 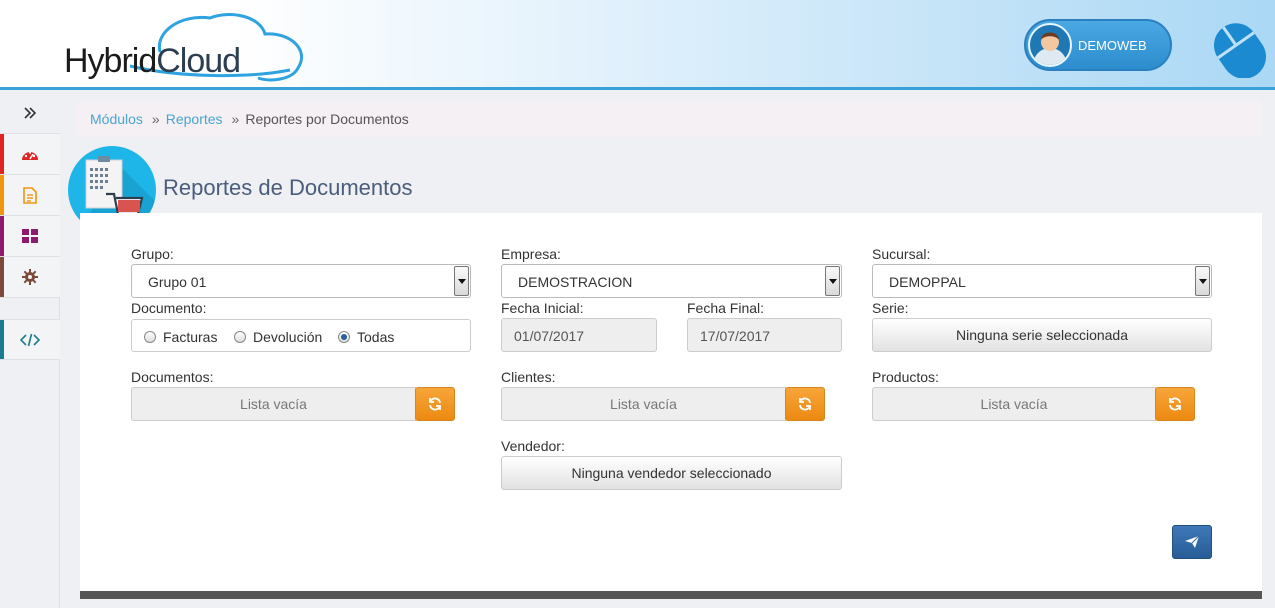 I want to click on grid-icon, so click(x=30, y=236).